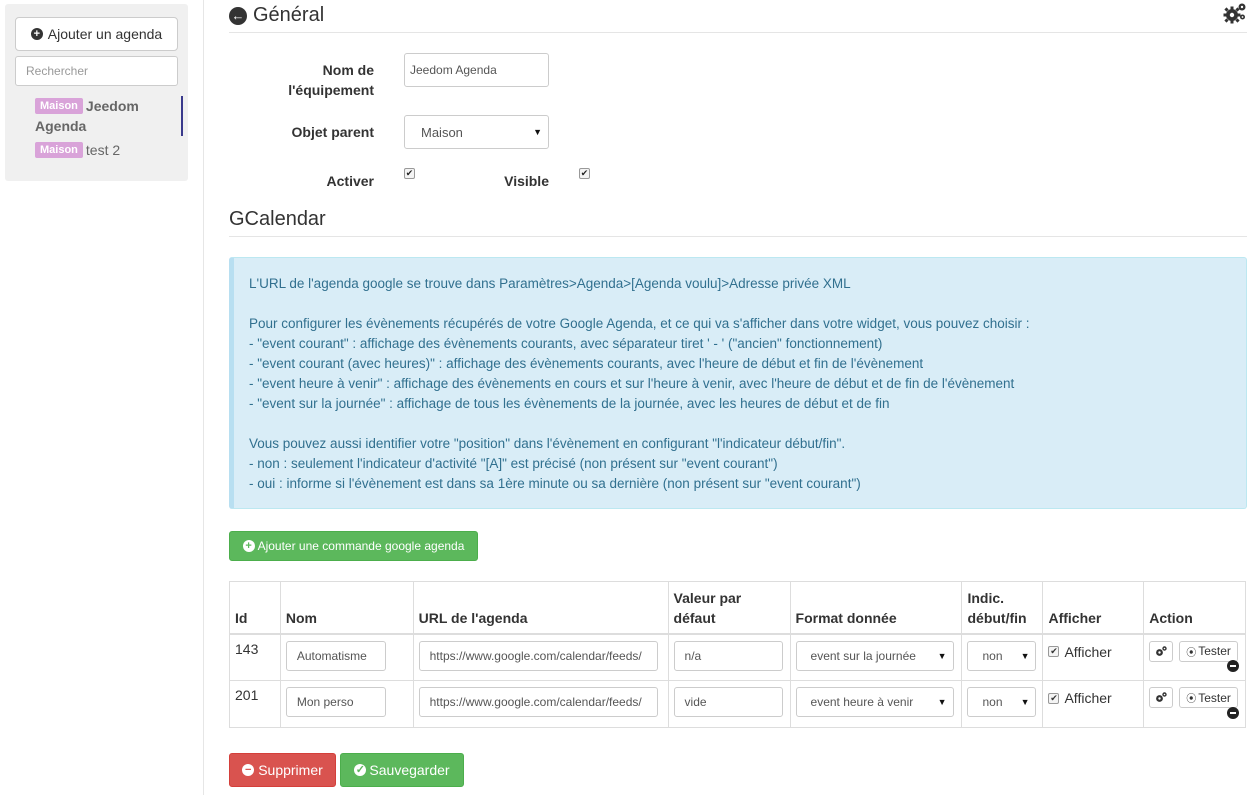 This screenshot has width=1256, height=795. I want to click on col-nom: Nom, so click(346, 608).